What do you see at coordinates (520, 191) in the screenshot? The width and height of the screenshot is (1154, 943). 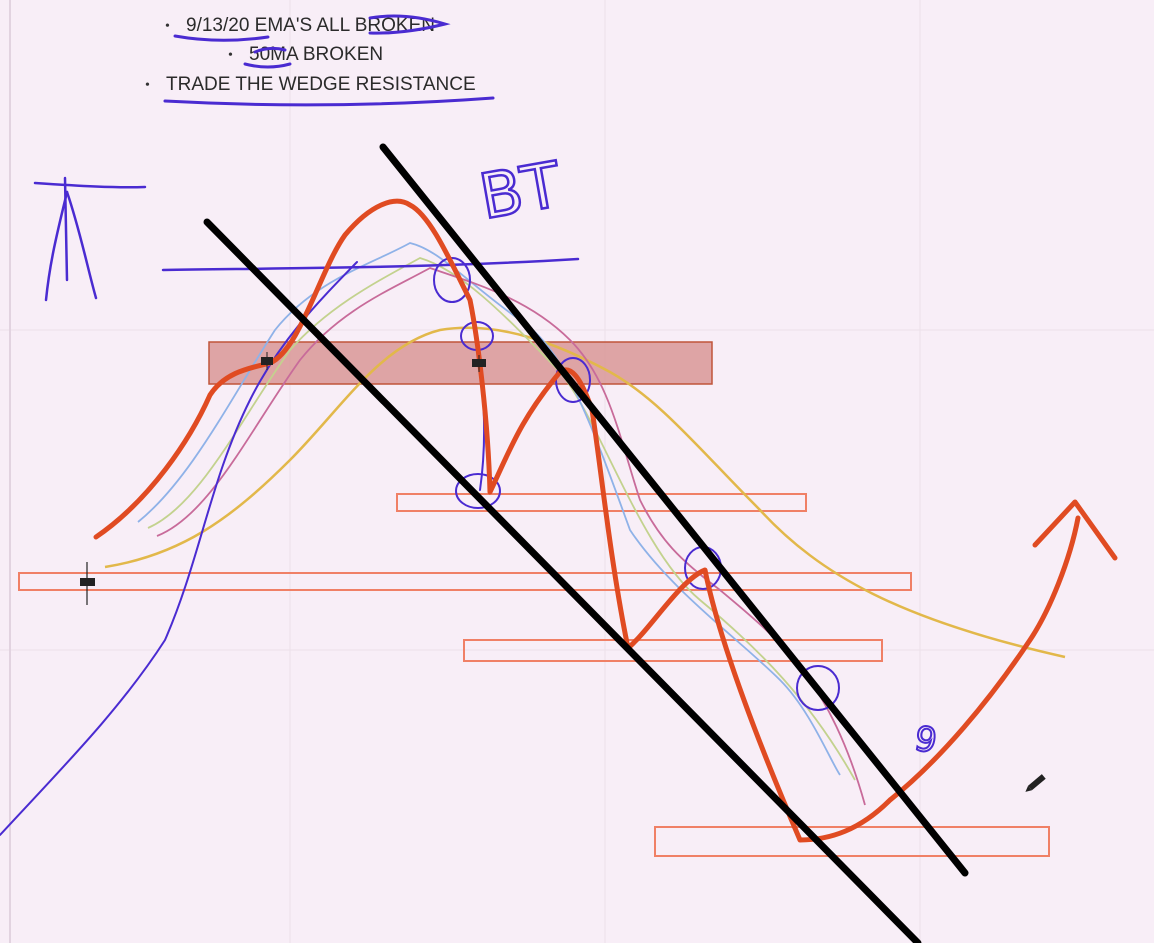 I see `handwritten-bt-label: BT` at bounding box center [520, 191].